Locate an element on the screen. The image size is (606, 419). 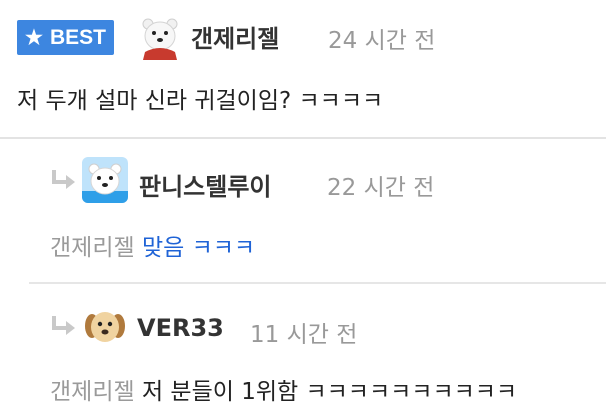
reply-text: 저 분들이 1위함 ㅋㅋㅋㅋㅋㅋㅋㅋㅋㅋ is located at coordinates (329, 392).